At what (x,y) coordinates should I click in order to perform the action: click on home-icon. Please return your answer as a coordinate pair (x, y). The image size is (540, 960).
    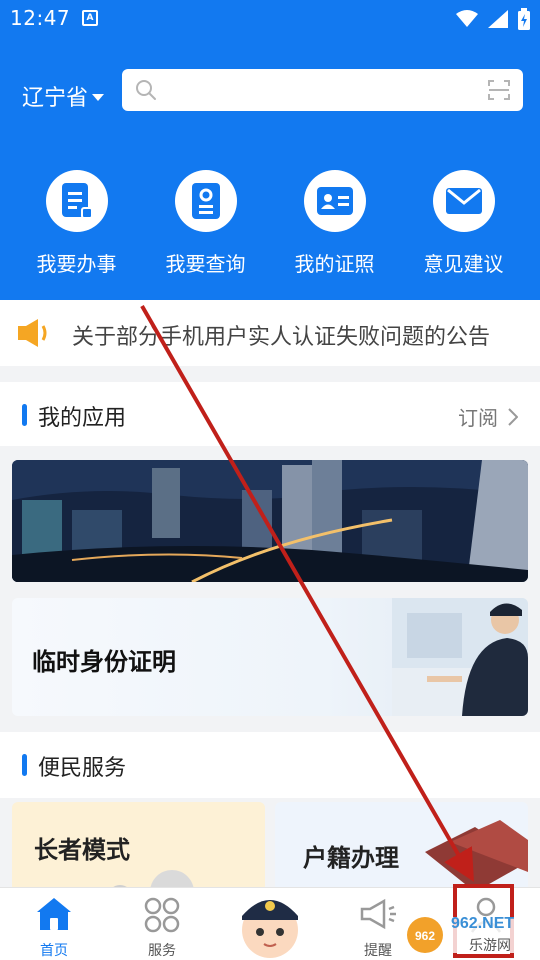
    Looking at the image, I should click on (54, 914).